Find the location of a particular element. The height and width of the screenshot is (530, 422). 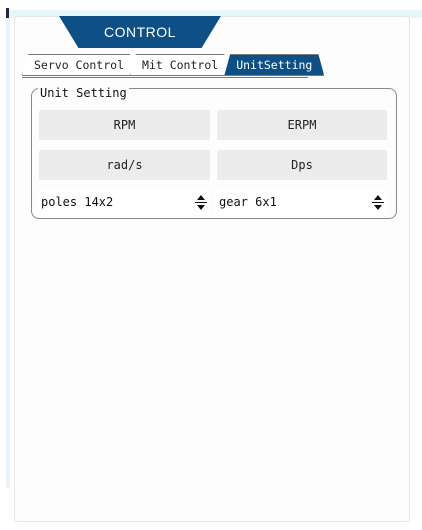

gear-stepper is located at coordinates (378, 202).